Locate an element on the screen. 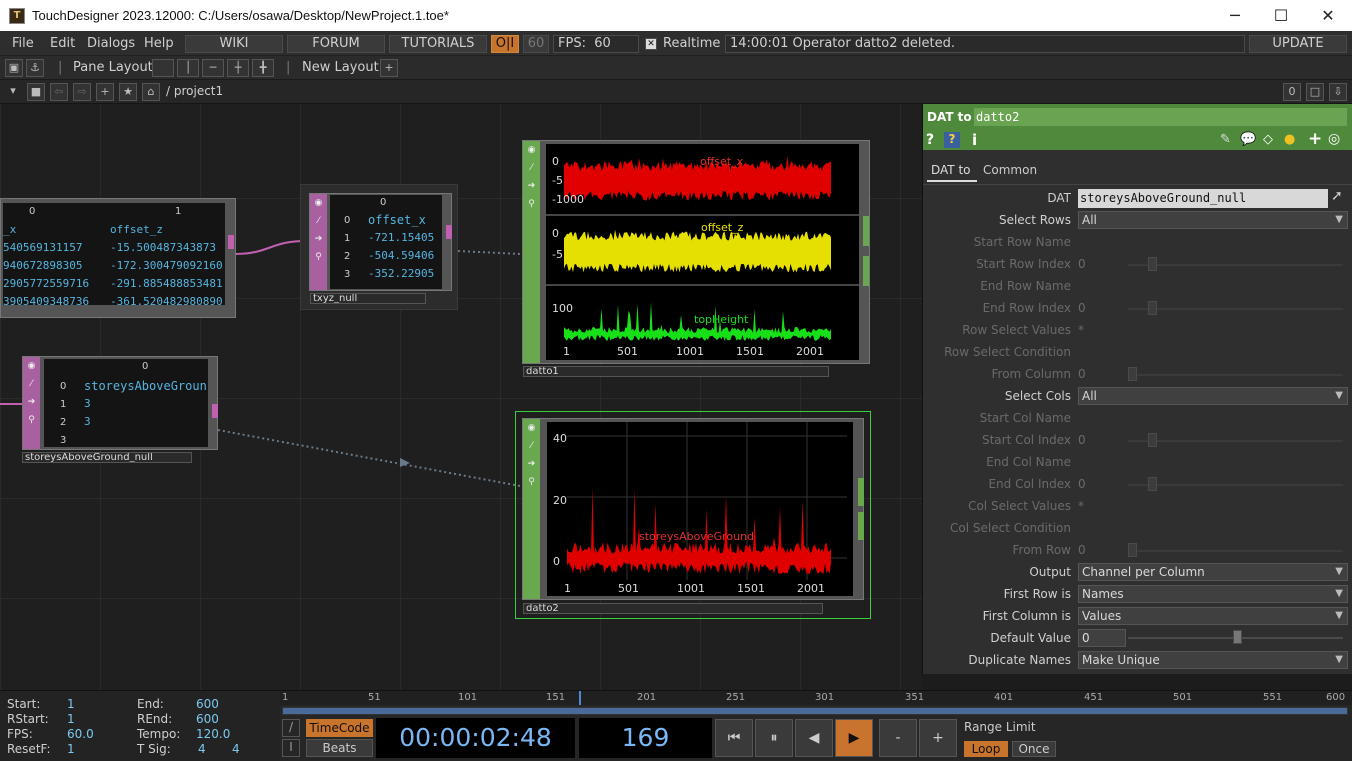 The height and width of the screenshot is (761, 1352). pause-icon: ⏸ is located at coordinates (774, 738).